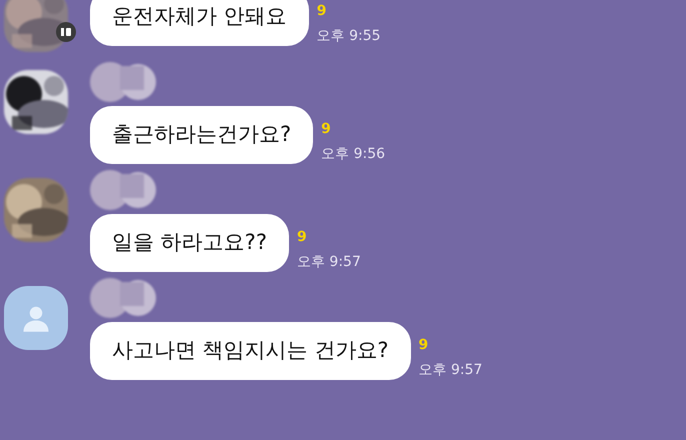  What do you see at coordinates (202, 135) in the screenshot?
I see `message-bubble: 출근하라는건가요?` at bounding box center [202, 135].